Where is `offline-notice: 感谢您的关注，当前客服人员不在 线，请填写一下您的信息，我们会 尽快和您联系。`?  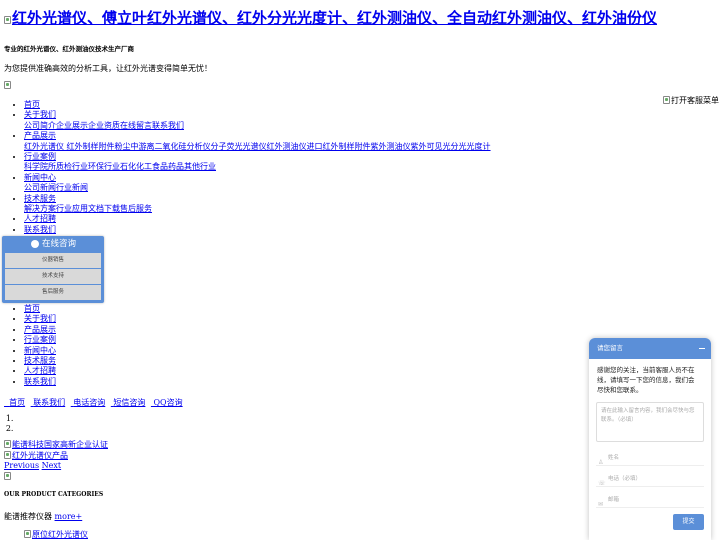
offline-notice: 感谢您的关注，当前客服人员不在 线，请填写一下您的信息，我们会 尽快和您联系。 is located at coordinates (646, 380).